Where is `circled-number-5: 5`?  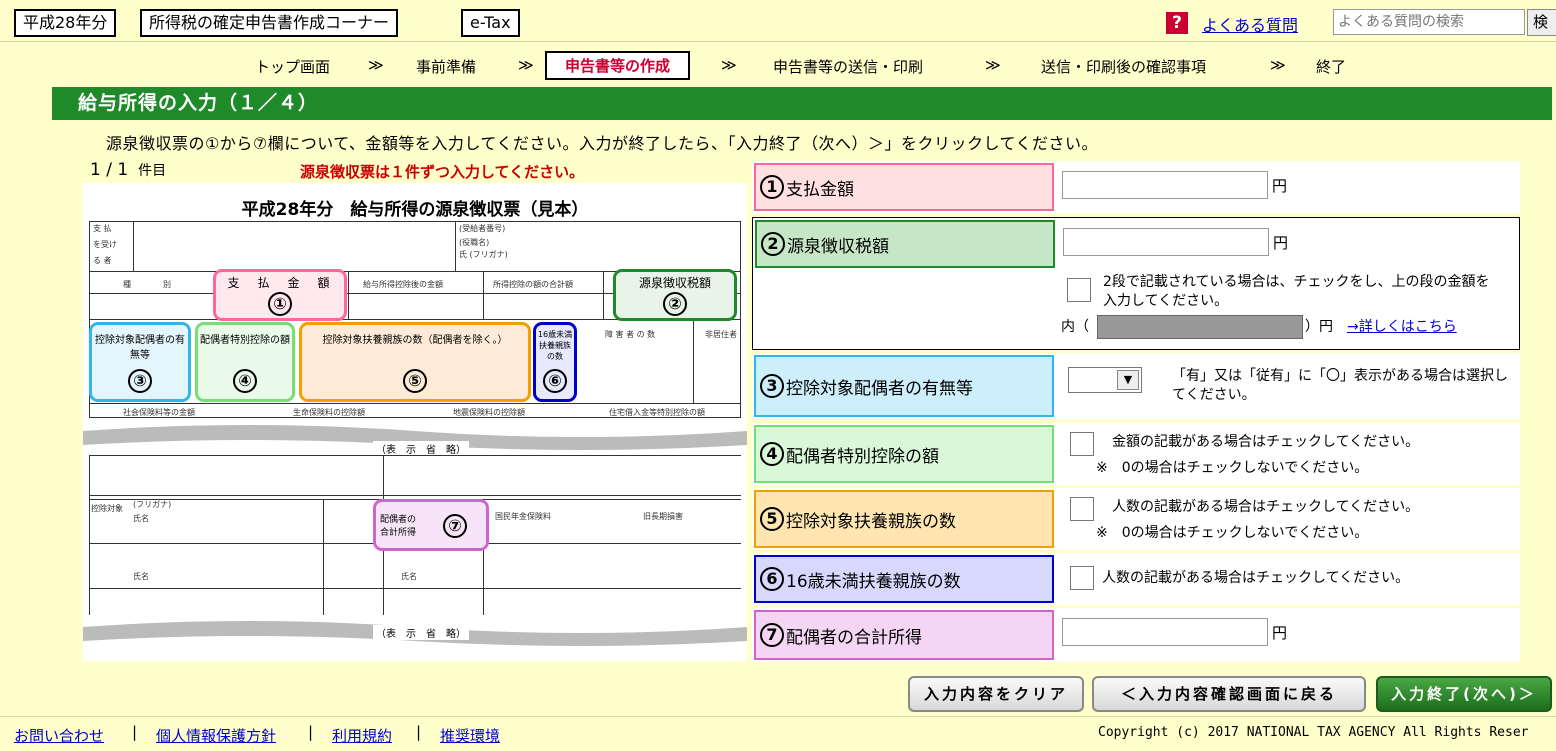 circled-number-5: 5 is located at coordinates (772, 519).